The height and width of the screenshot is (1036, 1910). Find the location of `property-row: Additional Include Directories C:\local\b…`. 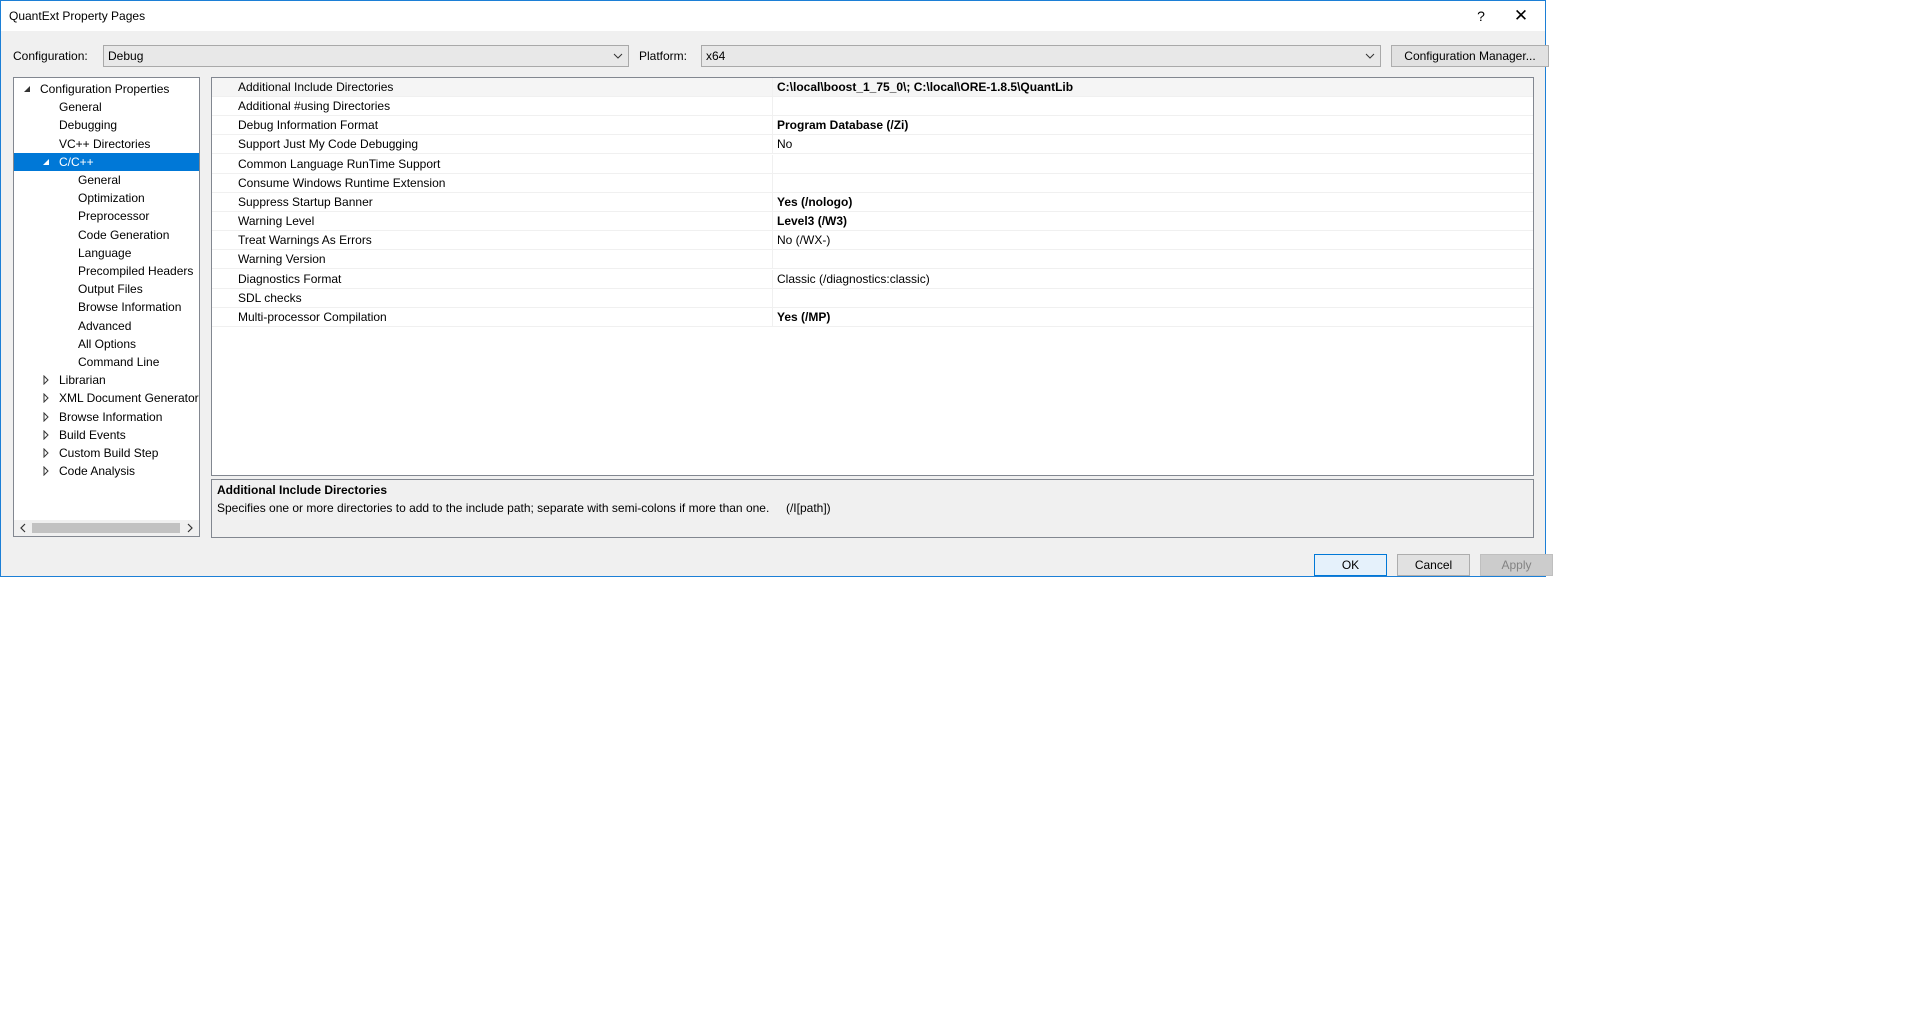

property-row: Additional Include Directories C:\local\b… is located at coordinates (872, 87).